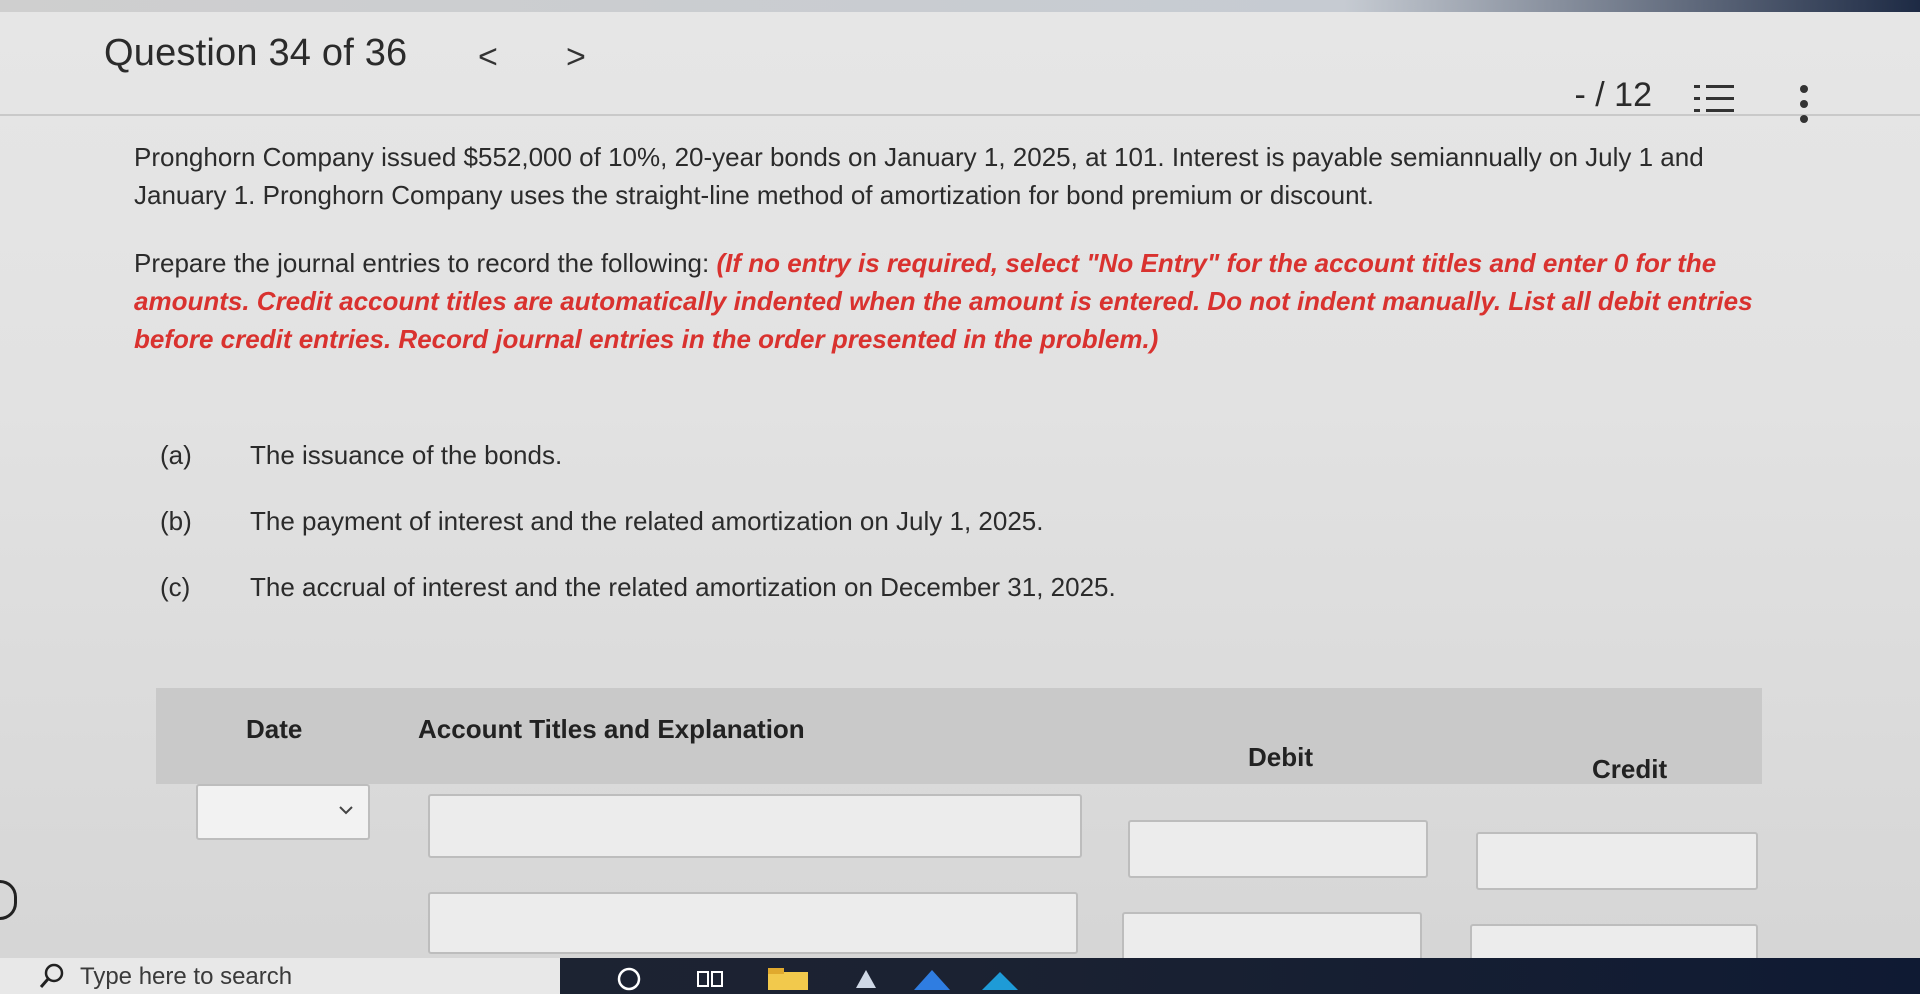 The height and width of the screenshot is (994, 1920). I want to click on account-column-header: Account Titles and Explanation, so click(611, 729).